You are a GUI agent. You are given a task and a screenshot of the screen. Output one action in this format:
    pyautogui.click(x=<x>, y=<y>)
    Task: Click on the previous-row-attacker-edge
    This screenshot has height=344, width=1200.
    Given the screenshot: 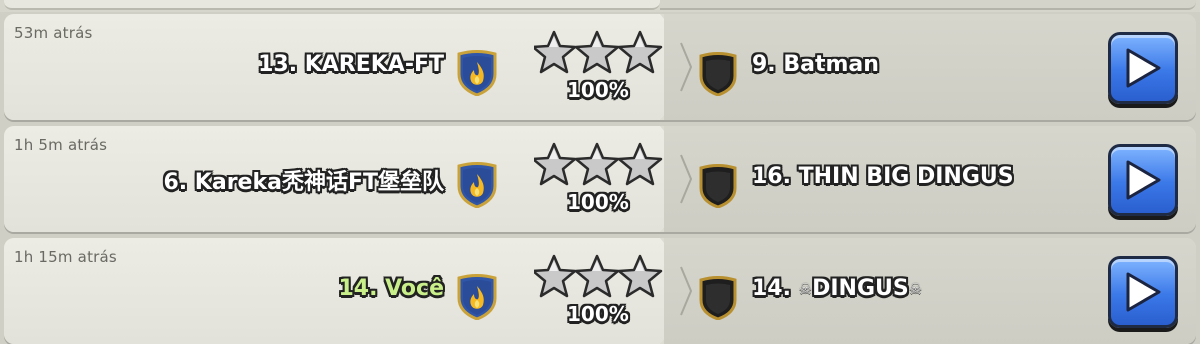 What is the action you would take?
    pyautogui.click(x=332, y=5)
    